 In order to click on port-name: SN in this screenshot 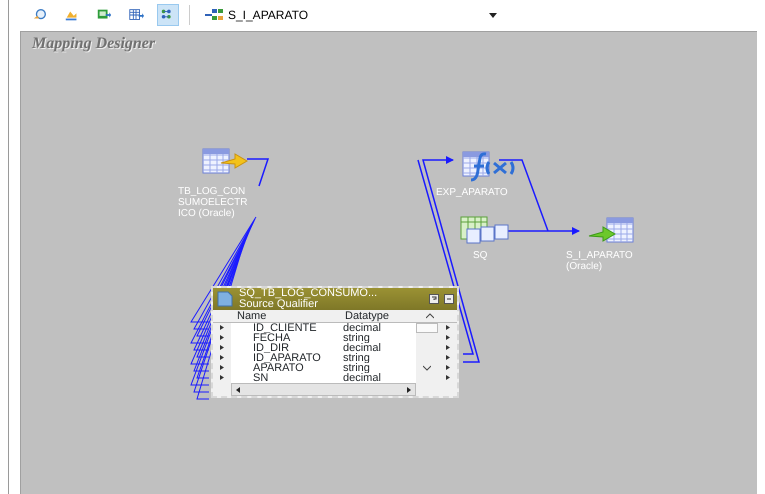, I will do `click(285, 378)`.